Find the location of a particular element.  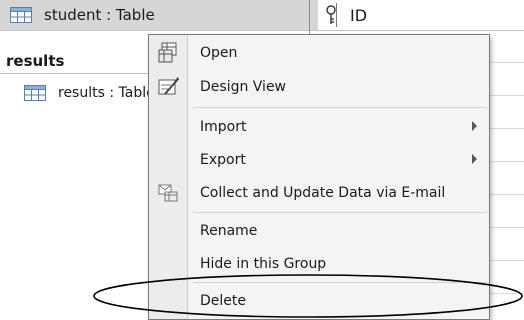

column-separator is located at coordinates (336, 15).